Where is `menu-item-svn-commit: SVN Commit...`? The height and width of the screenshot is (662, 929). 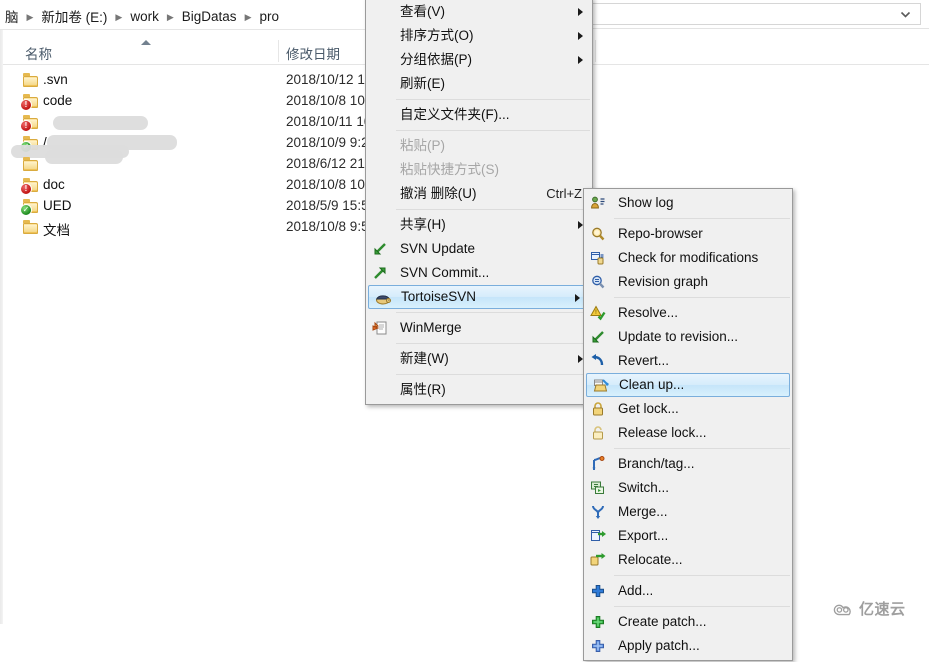
menu-item-svn-commit: SVN Commit... is located at coordinates (479, 273).